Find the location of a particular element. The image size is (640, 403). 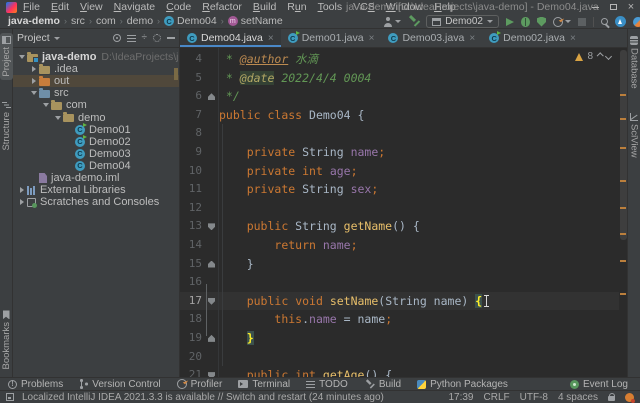

menu-navigate: Navigate is located at coordinates (134, 7).